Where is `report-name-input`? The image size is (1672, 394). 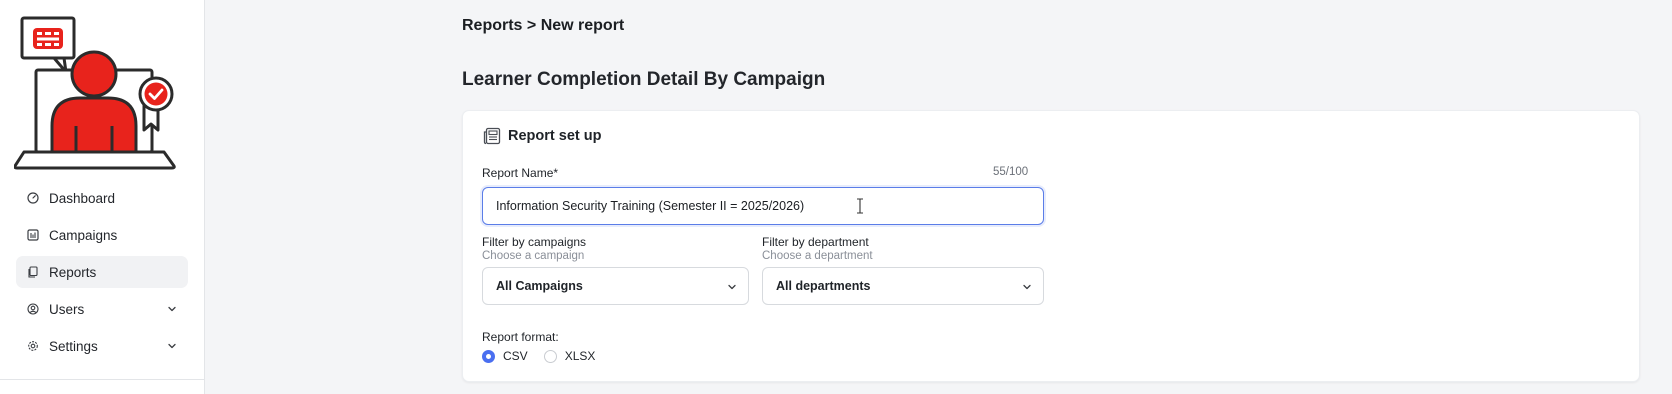 report-name-input is located at coordinates (763, 206).